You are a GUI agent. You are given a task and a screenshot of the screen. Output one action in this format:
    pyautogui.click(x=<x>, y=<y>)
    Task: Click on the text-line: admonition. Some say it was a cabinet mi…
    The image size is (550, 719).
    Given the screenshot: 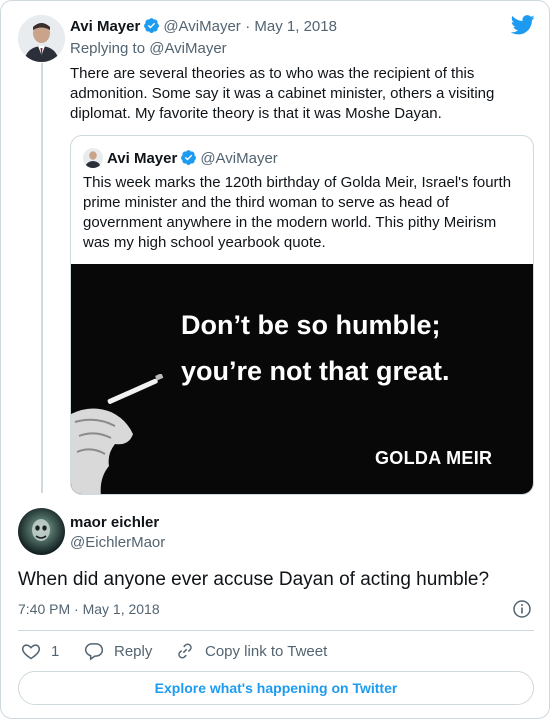 What is the action you would take?
    pyautogui.click(x=282, y=93)
    